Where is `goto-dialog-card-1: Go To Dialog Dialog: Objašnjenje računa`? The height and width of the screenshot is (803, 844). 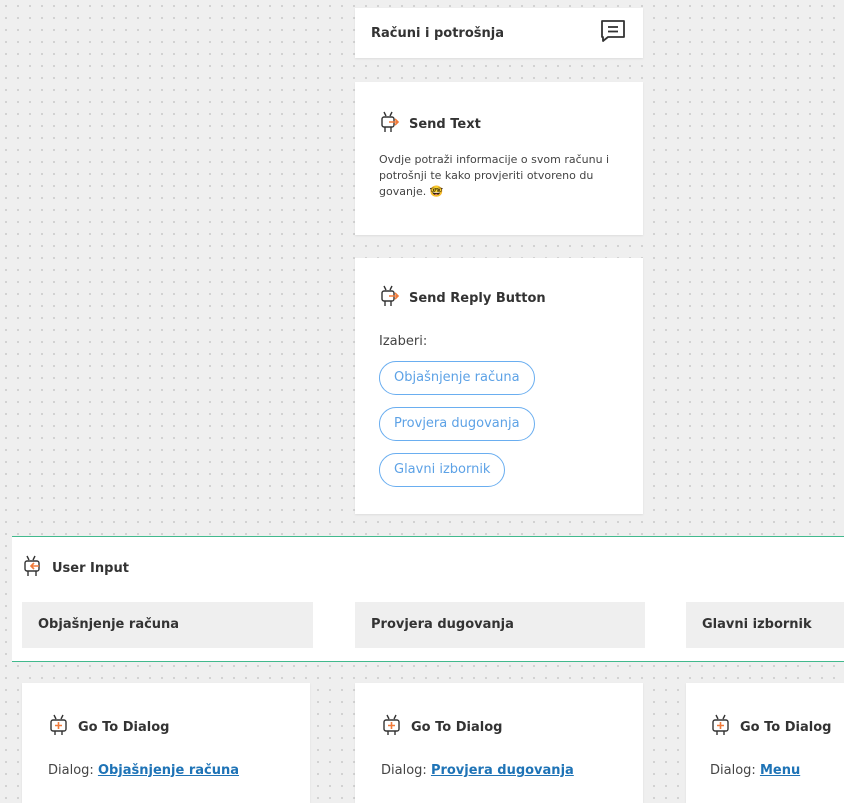
goto-dialog-card-1: Go To Dialog Dialog: Objašnjenje računa is located at coordinates (166, 743).